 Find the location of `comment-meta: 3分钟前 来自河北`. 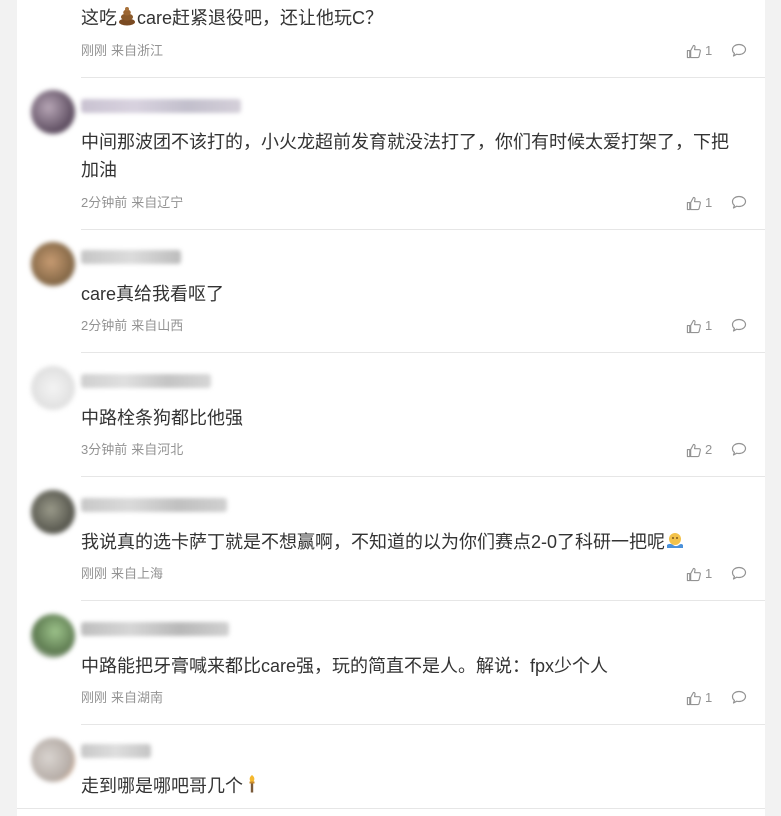

comment-meta: 3分钟前 来自河北 is located at coordinates (132, 450).